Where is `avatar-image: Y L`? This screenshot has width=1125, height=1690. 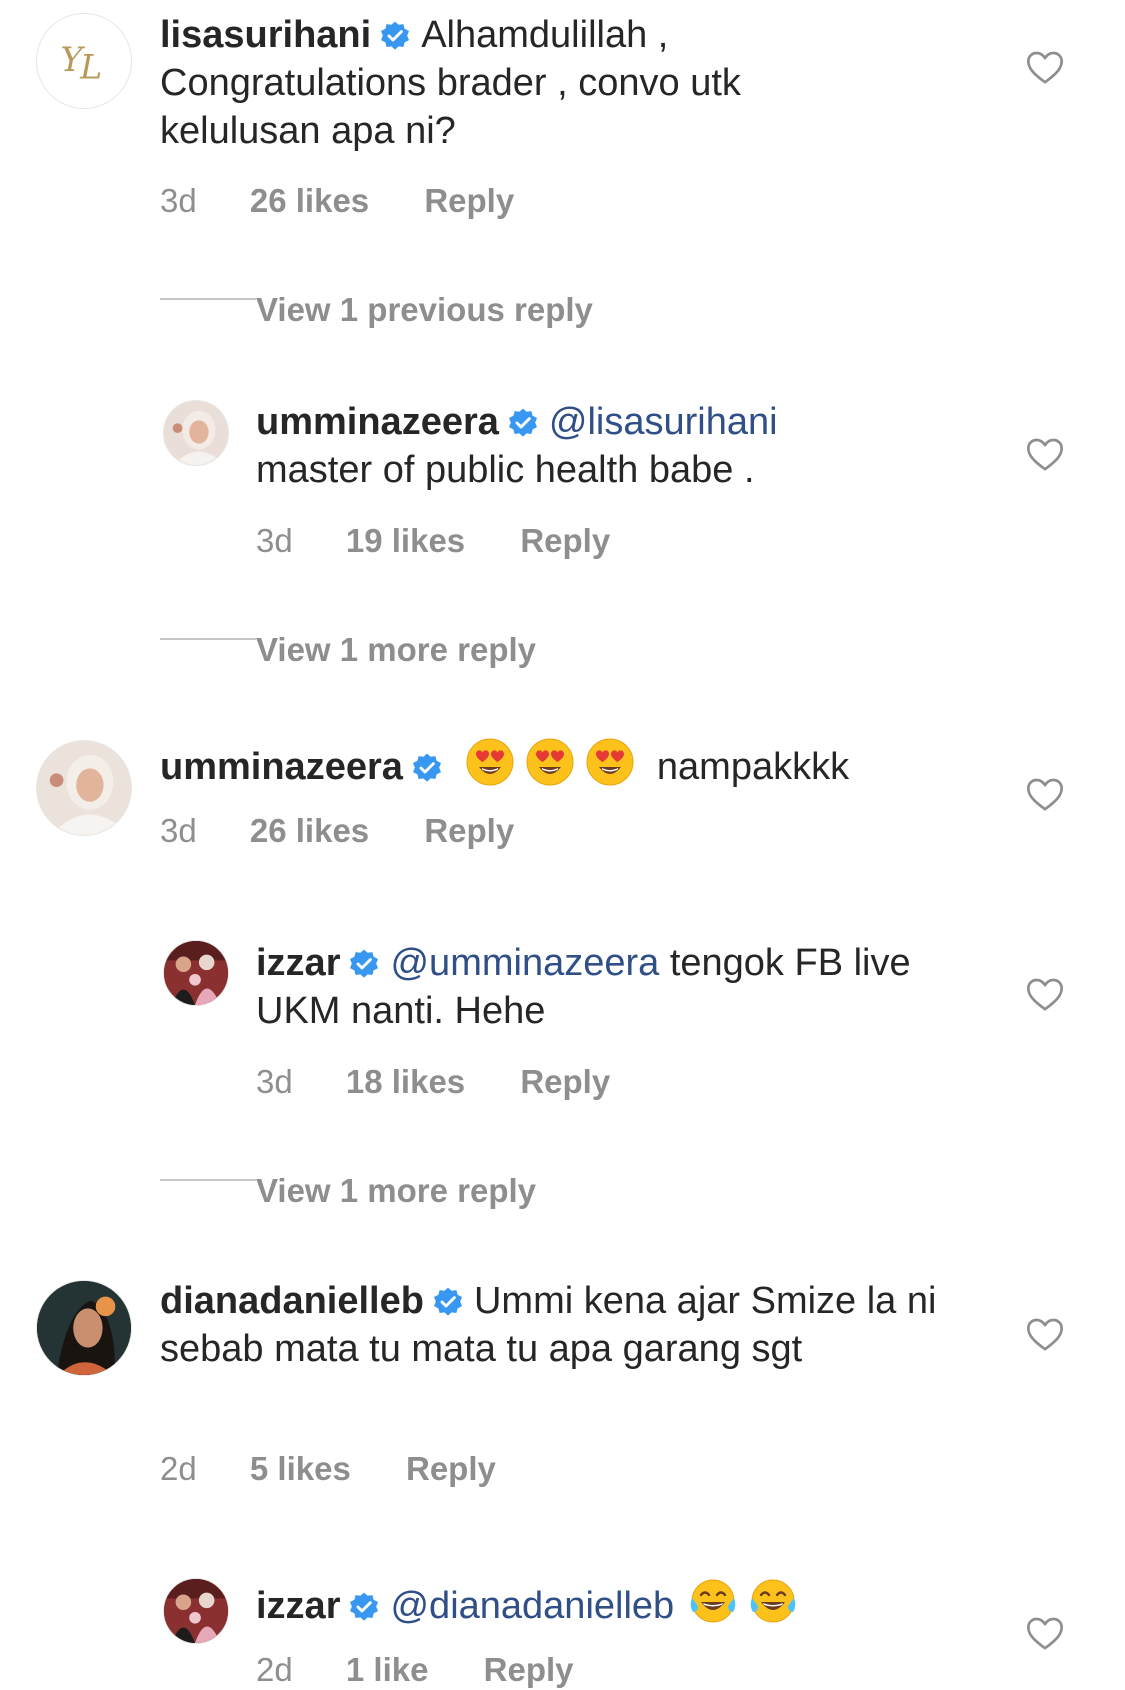
avatar-image: Y L is located at coordinates (84, 61).